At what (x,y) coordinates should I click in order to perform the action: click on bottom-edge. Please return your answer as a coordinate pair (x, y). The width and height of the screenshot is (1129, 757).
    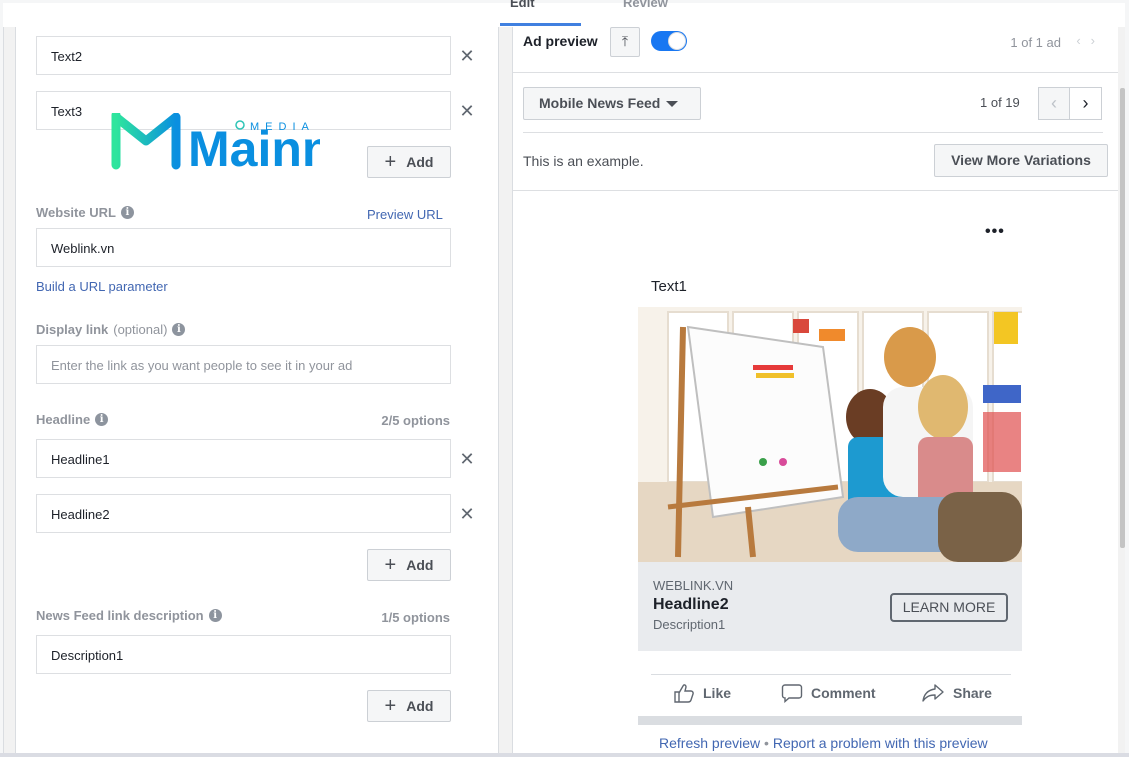
    Looking at the image, I should click on (564, 755).